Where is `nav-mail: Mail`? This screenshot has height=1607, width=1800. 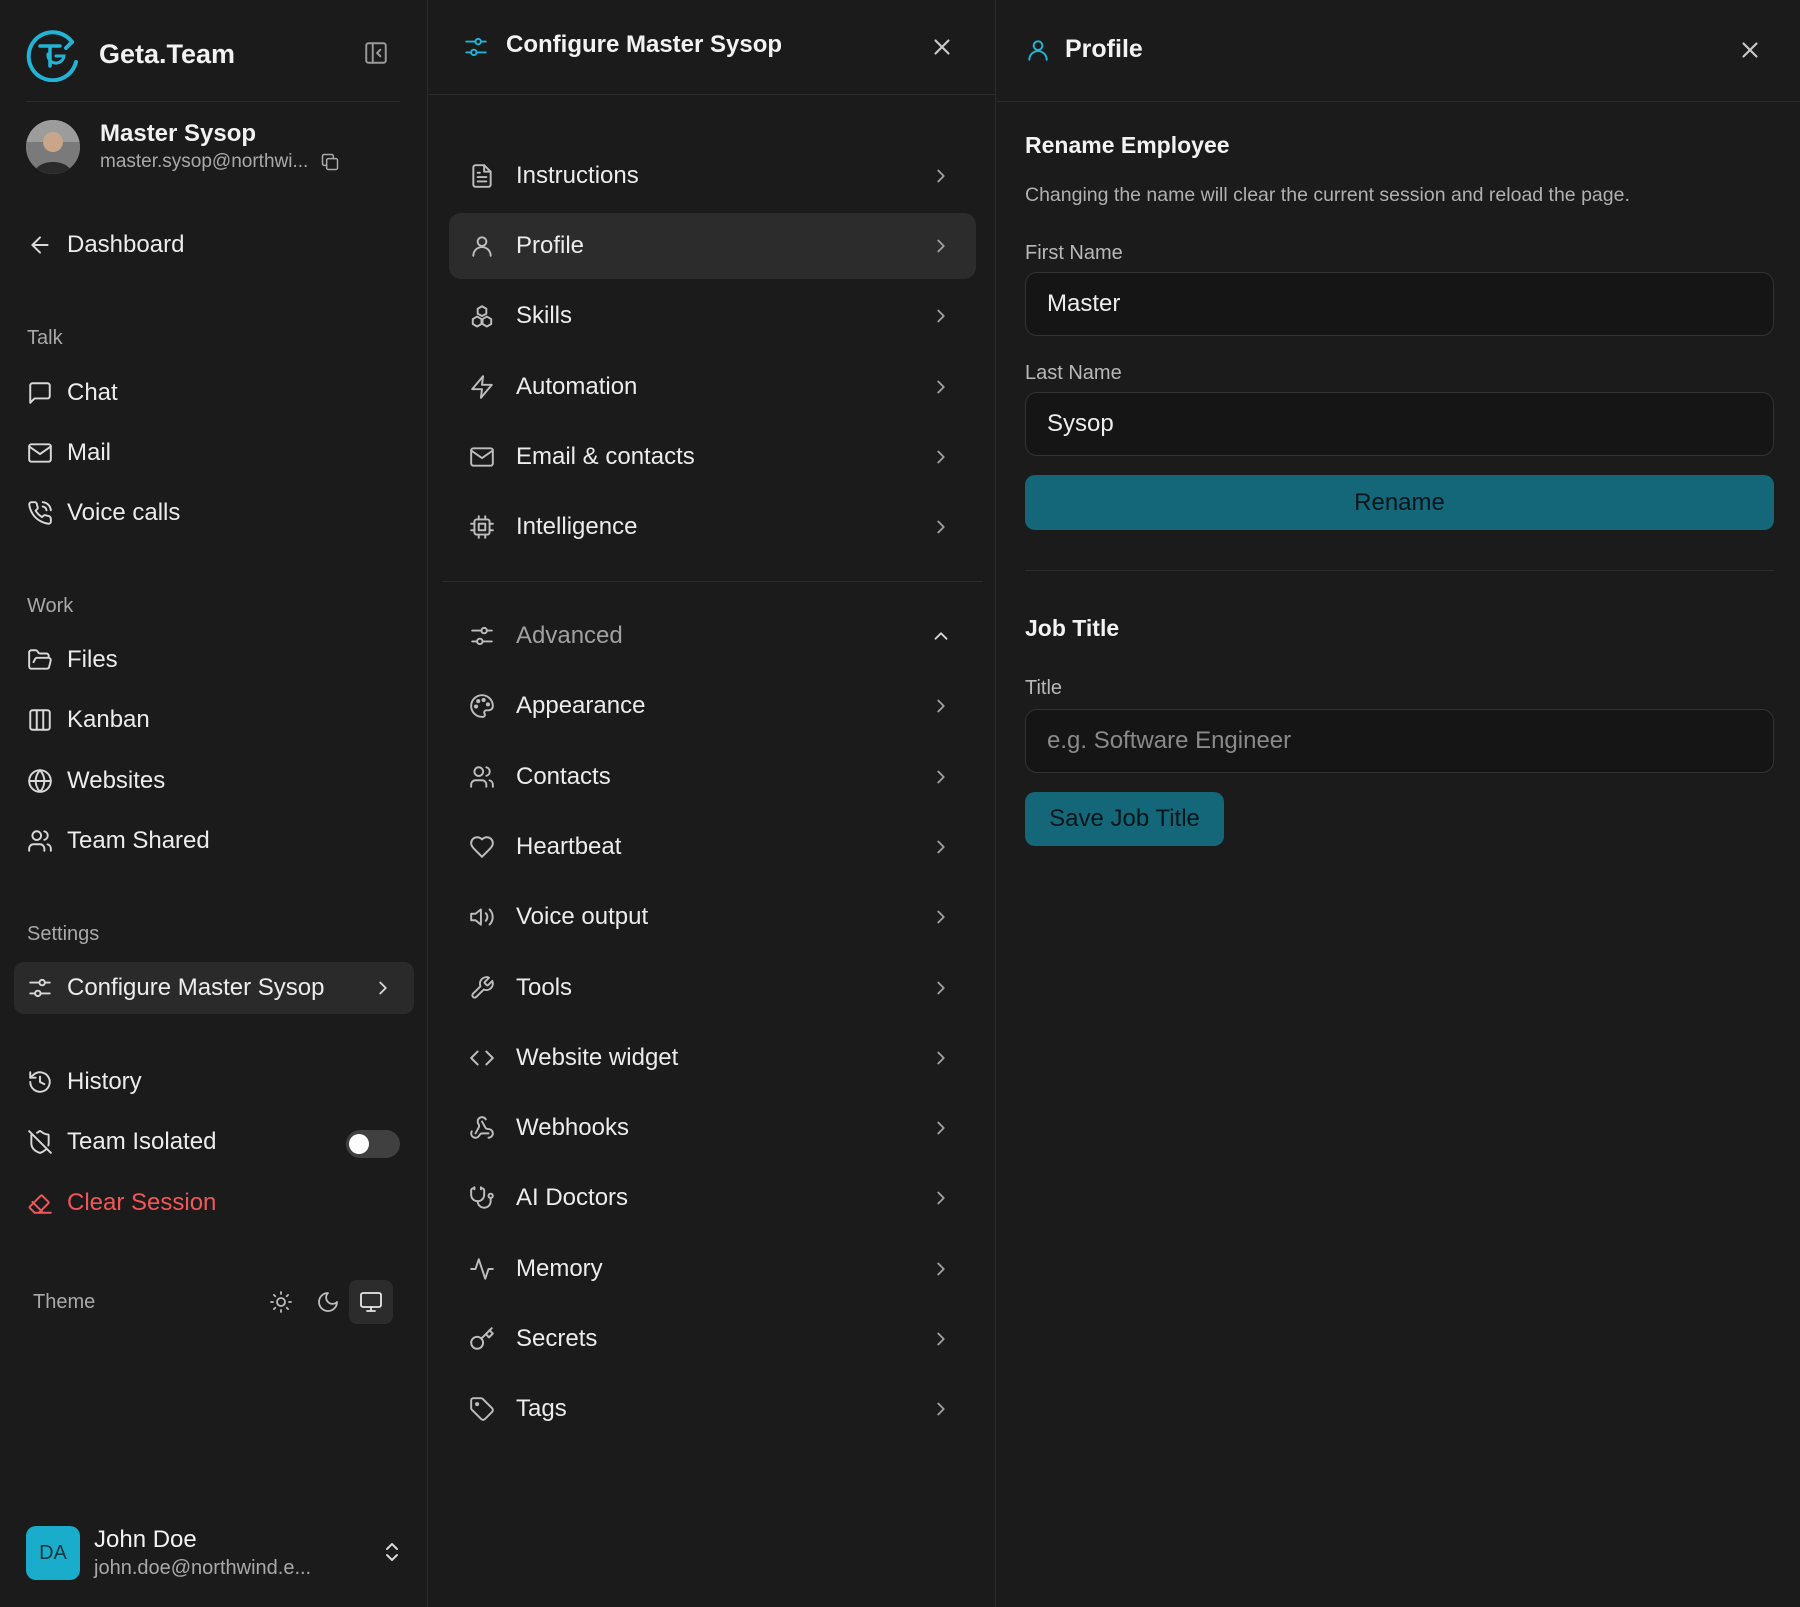
nav-mail: Mail is located at coordinates (214, 453).